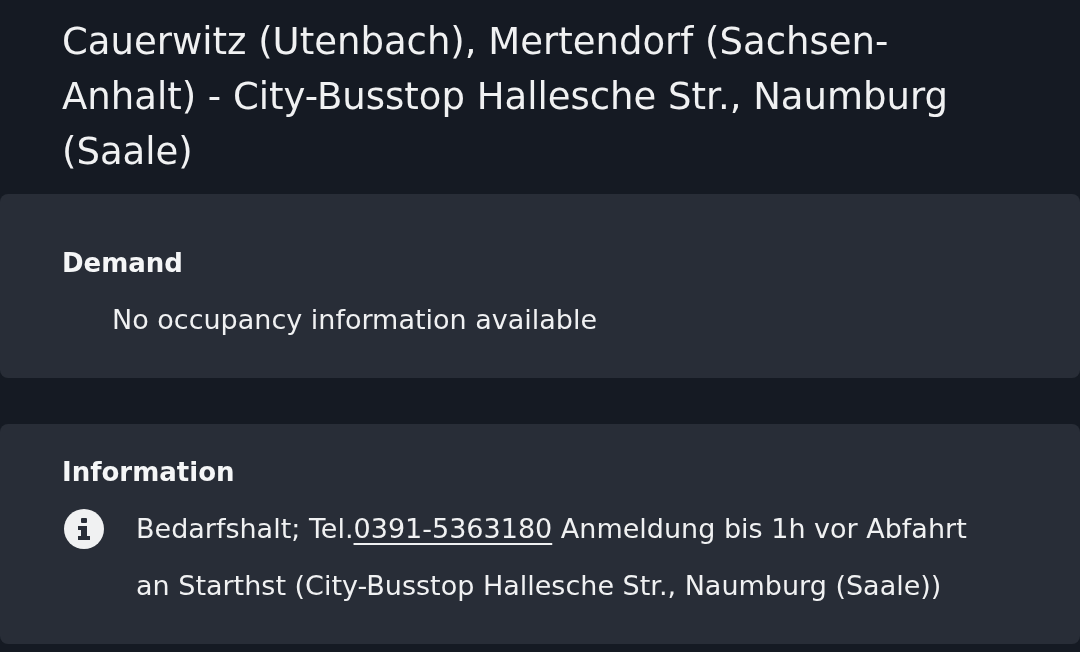  I want to click on info-icon, so click(84, 529).